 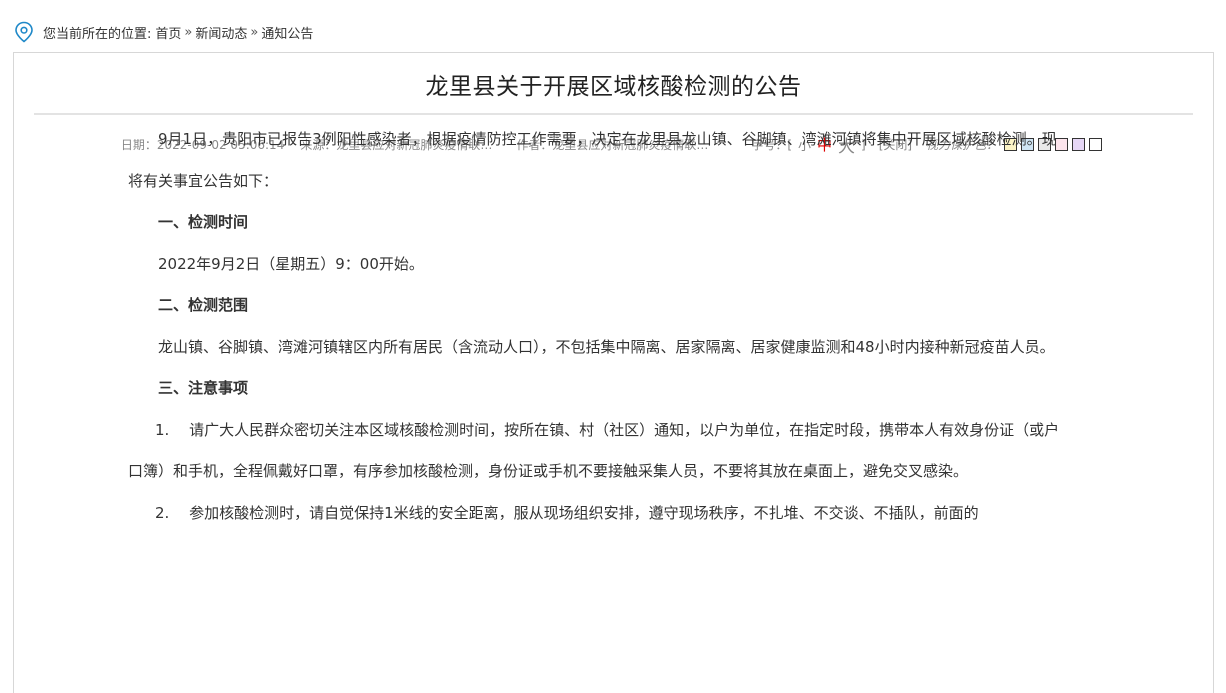 I want to click on breadcrumb: 您当前所在的位置: 首页 » 新闻动态 » 通知公告, so click(x=163, y=32).